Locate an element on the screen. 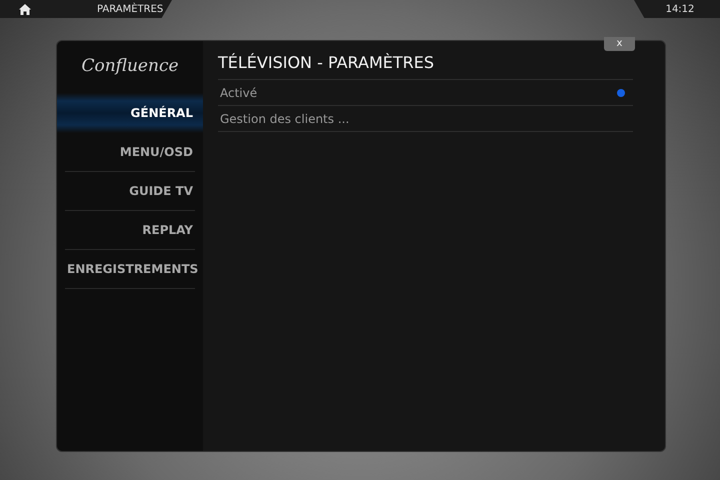  logo: Confluence is located at coordinates (130, 66).